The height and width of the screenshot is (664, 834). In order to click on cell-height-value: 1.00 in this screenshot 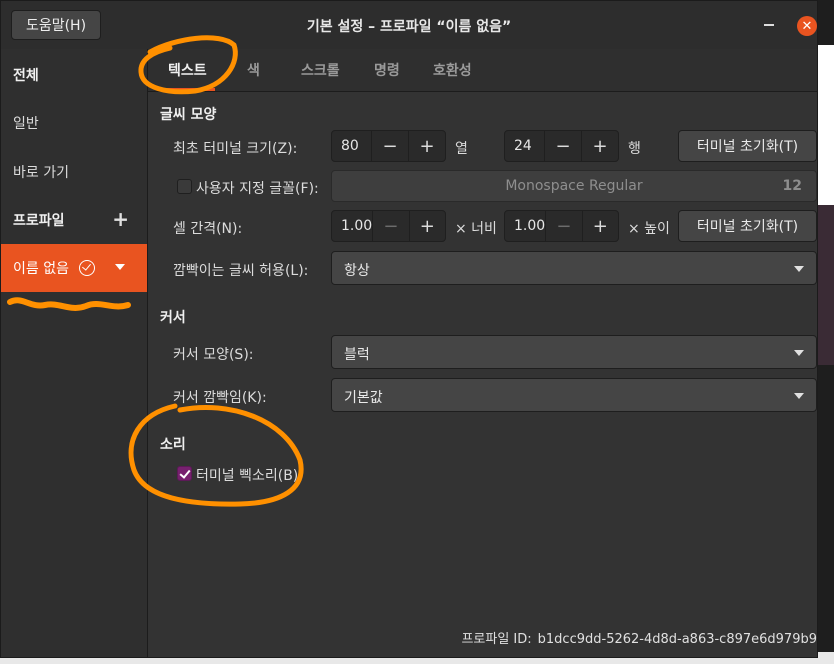, I will do `click(525, 226)`.